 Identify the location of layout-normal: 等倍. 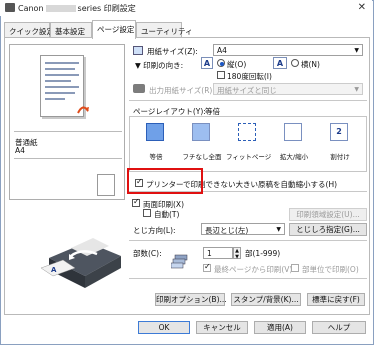
(156, 142).